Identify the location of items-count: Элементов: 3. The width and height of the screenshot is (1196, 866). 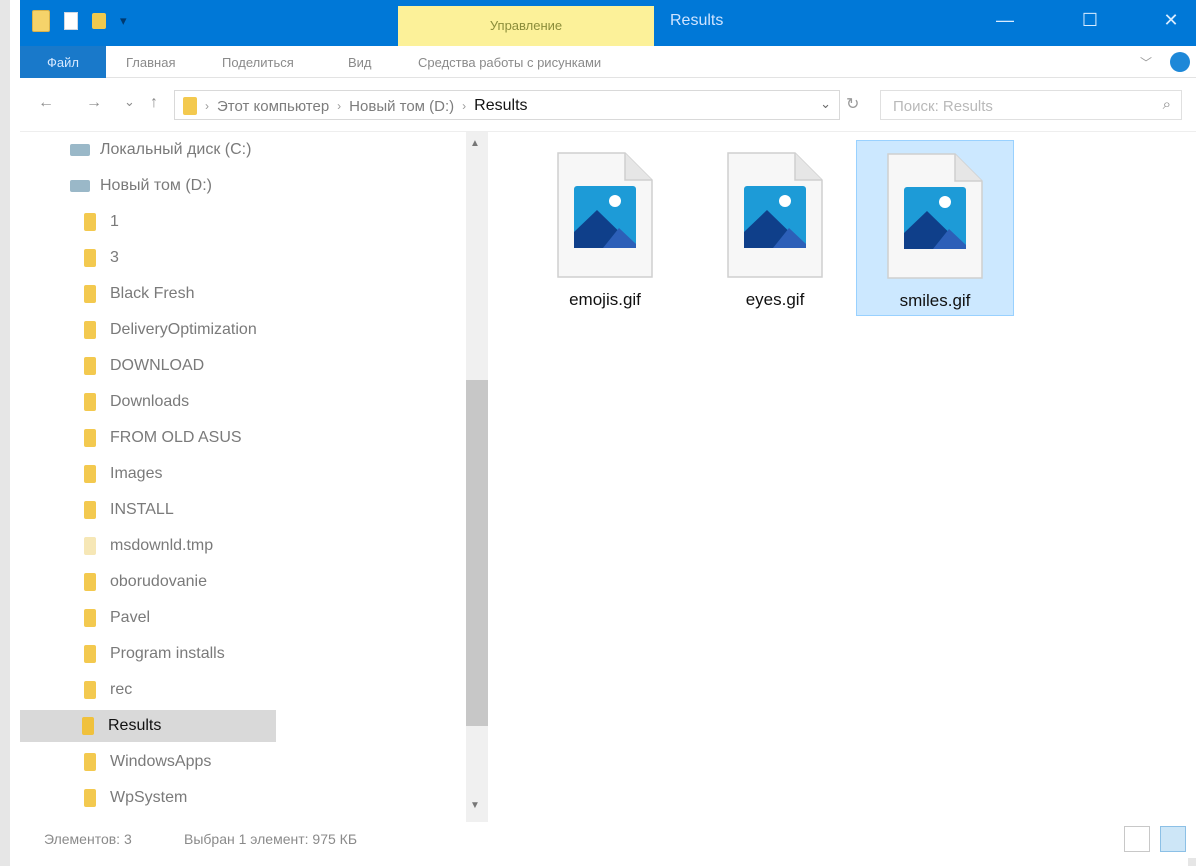
(88, 839).